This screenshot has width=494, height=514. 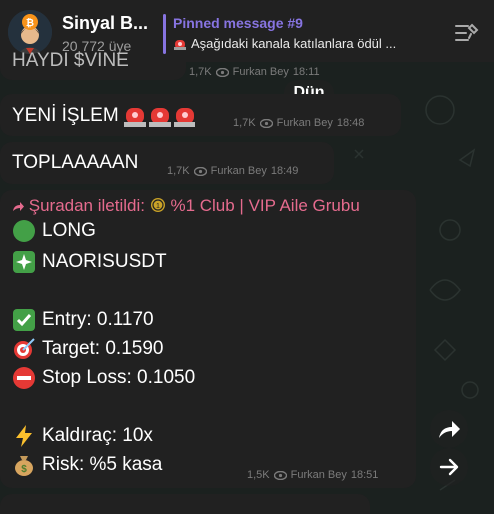 I want to click on signal-leverage: Kaldıraç: 10x, so click(x=82, y=436).